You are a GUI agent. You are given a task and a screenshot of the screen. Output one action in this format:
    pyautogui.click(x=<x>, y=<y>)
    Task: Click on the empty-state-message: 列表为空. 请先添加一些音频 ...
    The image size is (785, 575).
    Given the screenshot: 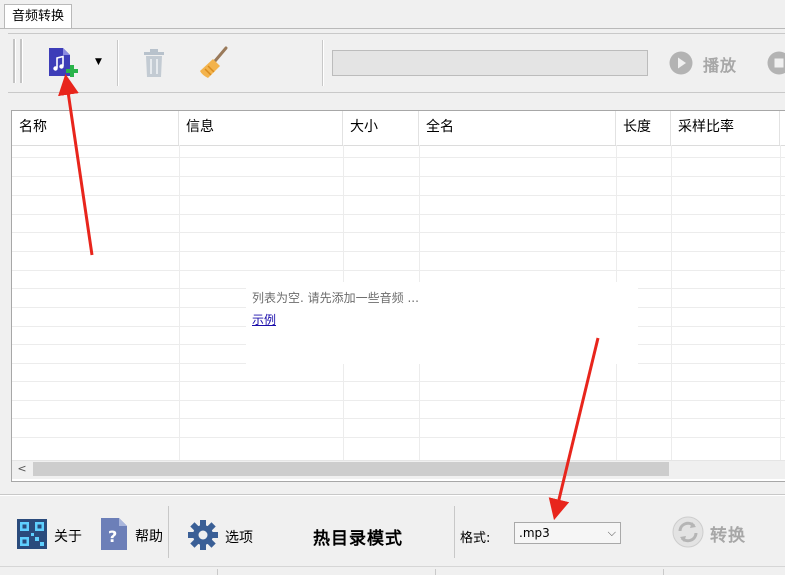 What is the action you would take?
    pyautogui.click(x=335, y=297)
    